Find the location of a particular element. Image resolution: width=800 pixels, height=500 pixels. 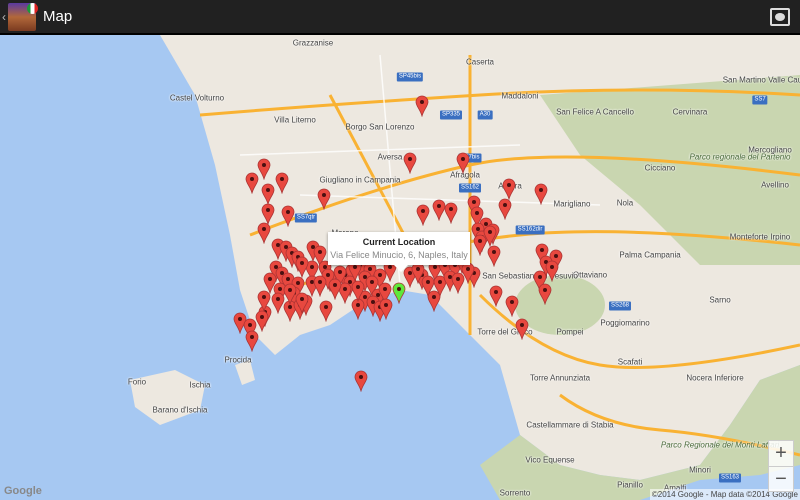

map-label: Avellino is located at coordinates (775, 185).